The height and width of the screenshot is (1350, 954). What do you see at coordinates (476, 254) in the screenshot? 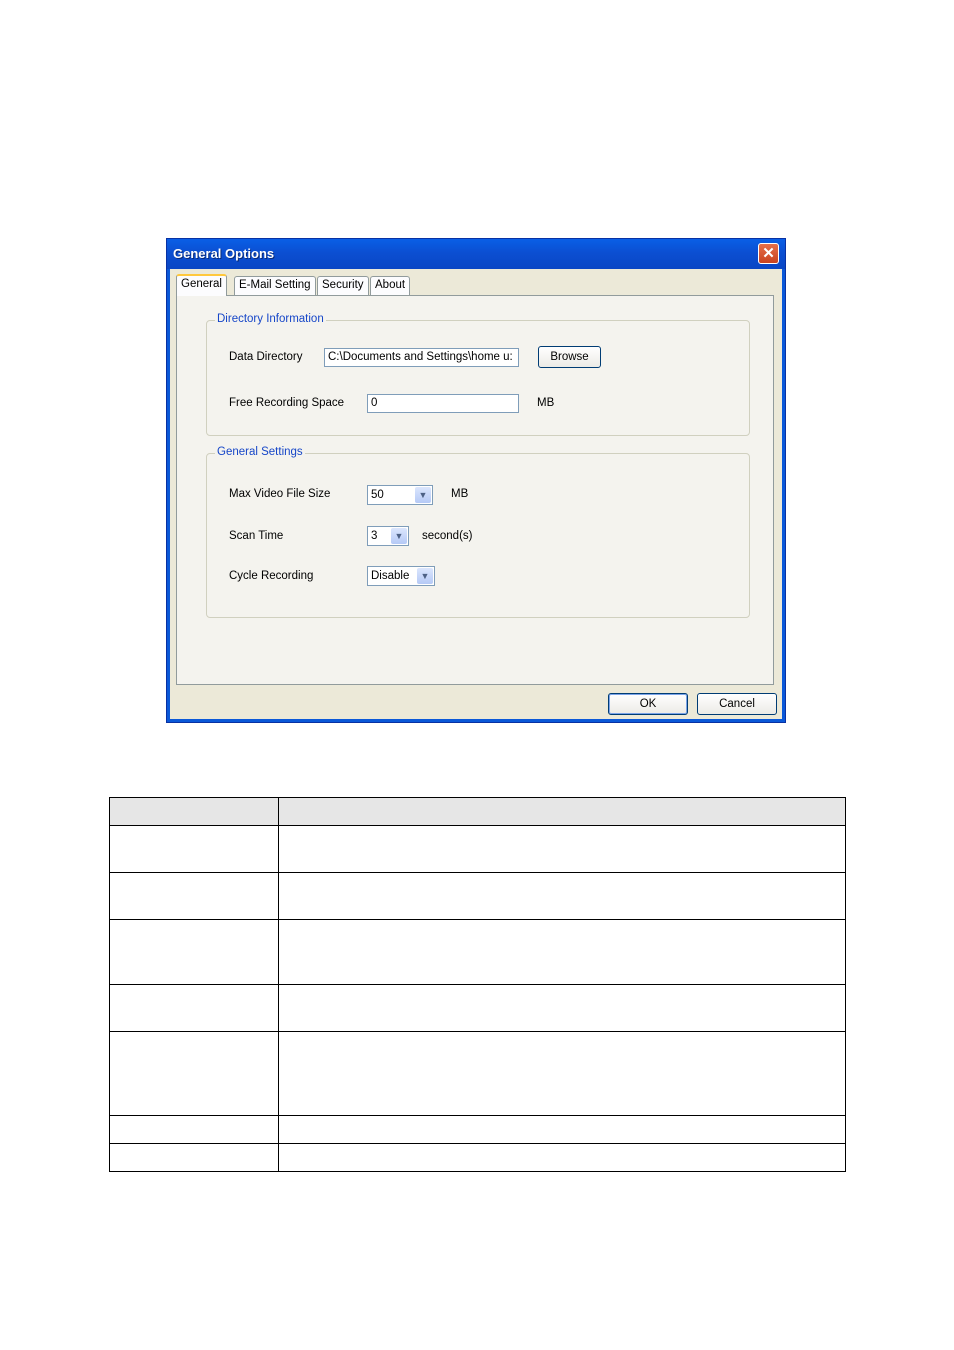
I see `title-bar: General Options ✕` at bounding box center [476, 254].